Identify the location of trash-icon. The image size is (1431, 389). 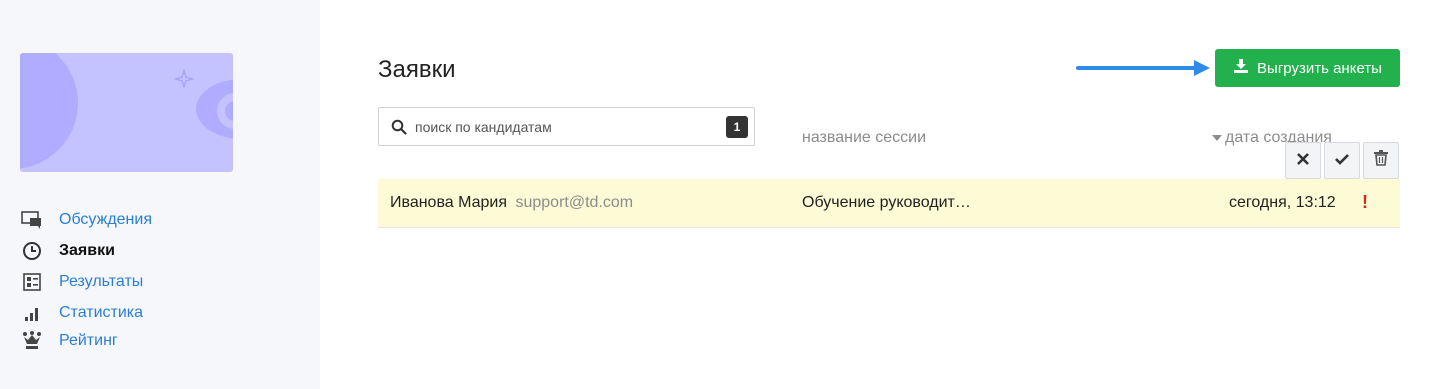
(1381, 160).